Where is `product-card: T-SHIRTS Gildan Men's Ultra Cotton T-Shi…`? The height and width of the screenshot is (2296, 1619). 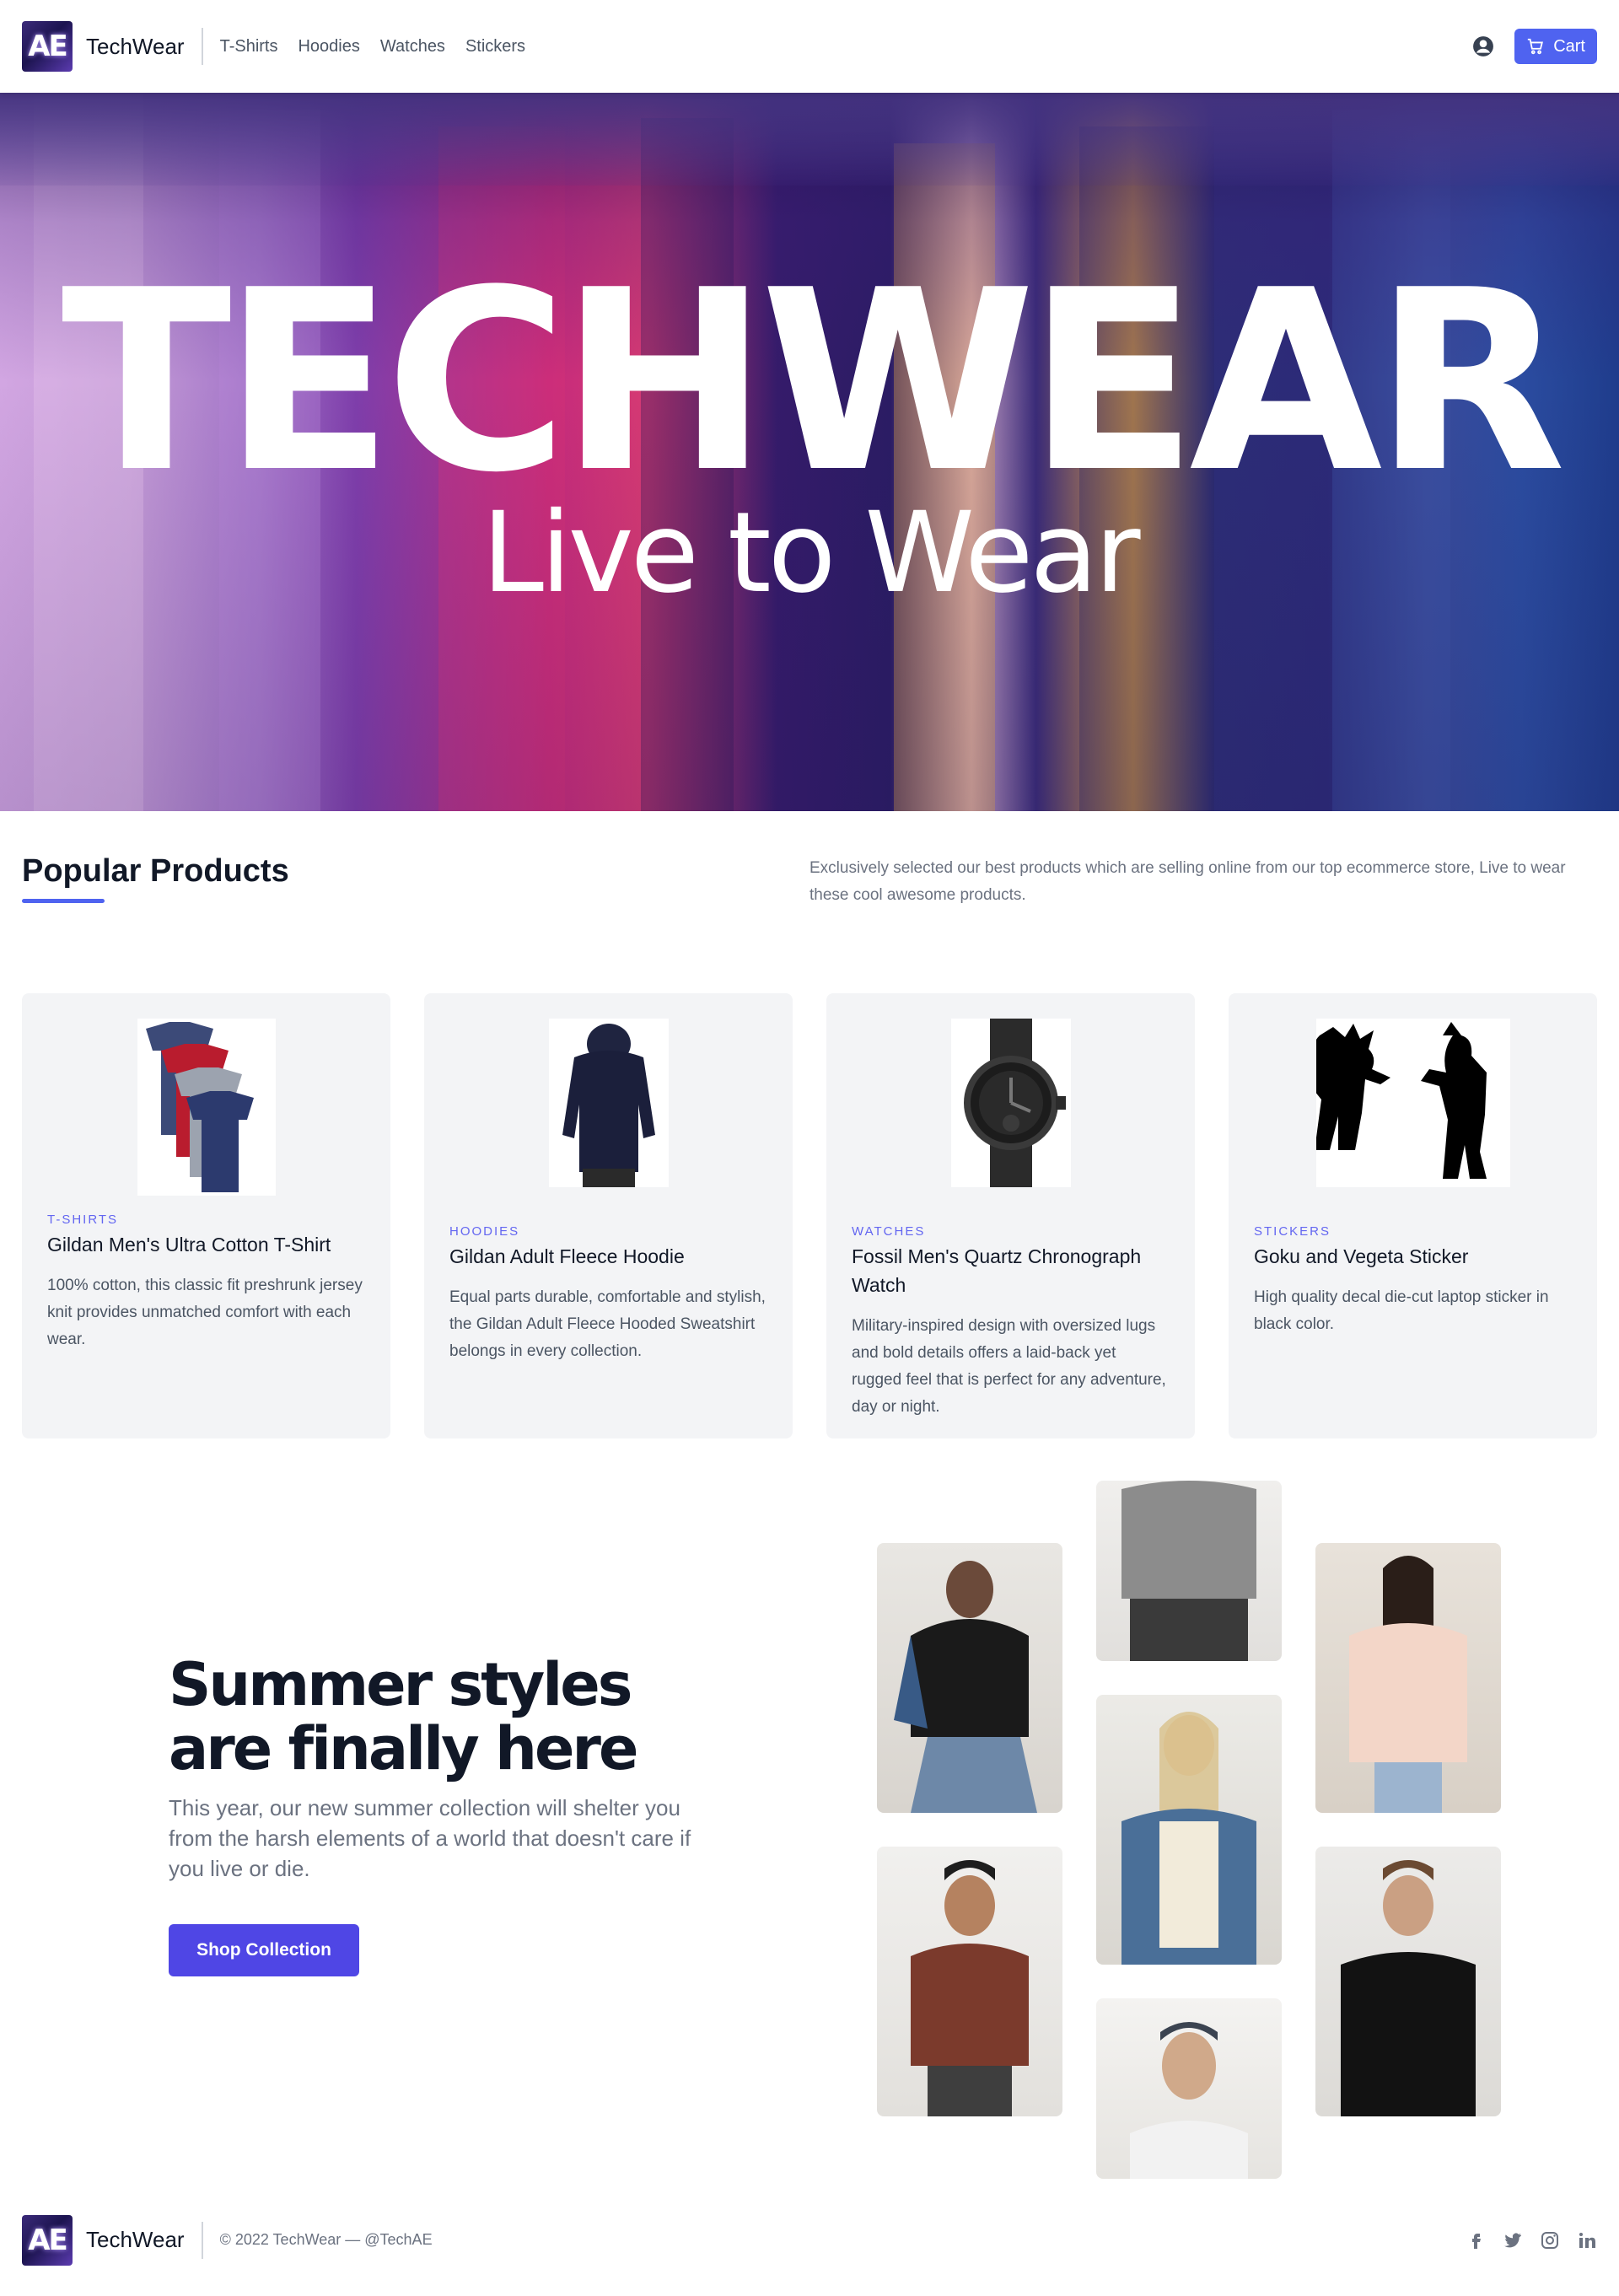
product-card: T-SHIRTS Gildan Men's Ultra Cotton T-Shi… is located at coordinates (206, 1215).